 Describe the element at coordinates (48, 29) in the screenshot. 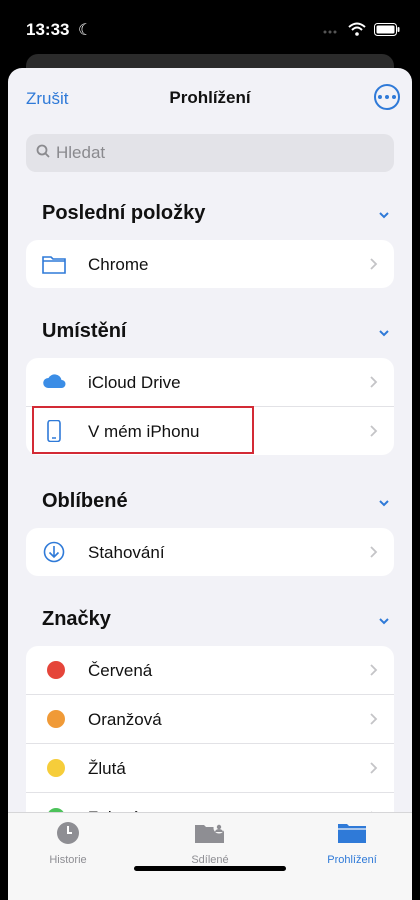

I see `status-time: 13:33` at that location.